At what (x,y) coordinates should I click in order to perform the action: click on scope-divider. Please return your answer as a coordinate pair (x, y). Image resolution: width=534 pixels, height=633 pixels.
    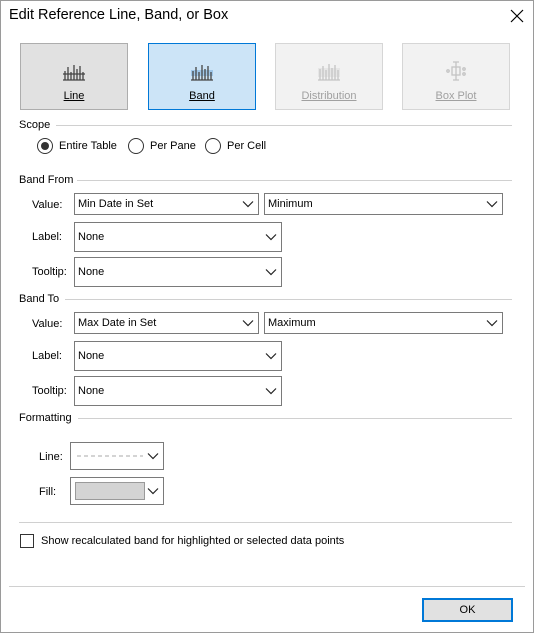
    Looking at the image, I should click on (284, 125).